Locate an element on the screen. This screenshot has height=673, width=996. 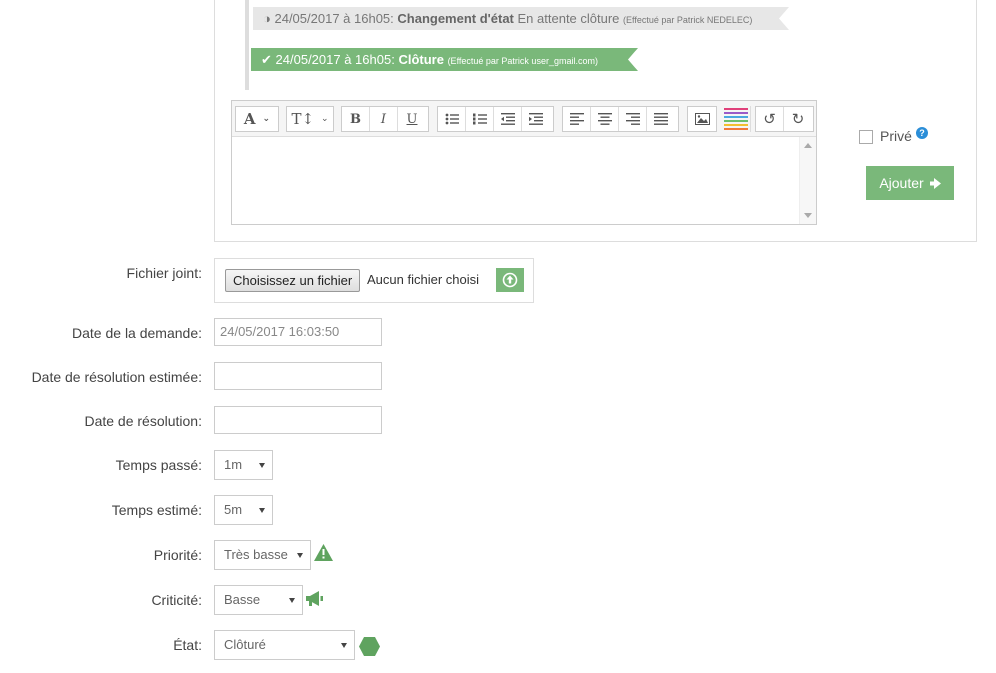
numbered-list-icon is located at coordinates (479, 119).